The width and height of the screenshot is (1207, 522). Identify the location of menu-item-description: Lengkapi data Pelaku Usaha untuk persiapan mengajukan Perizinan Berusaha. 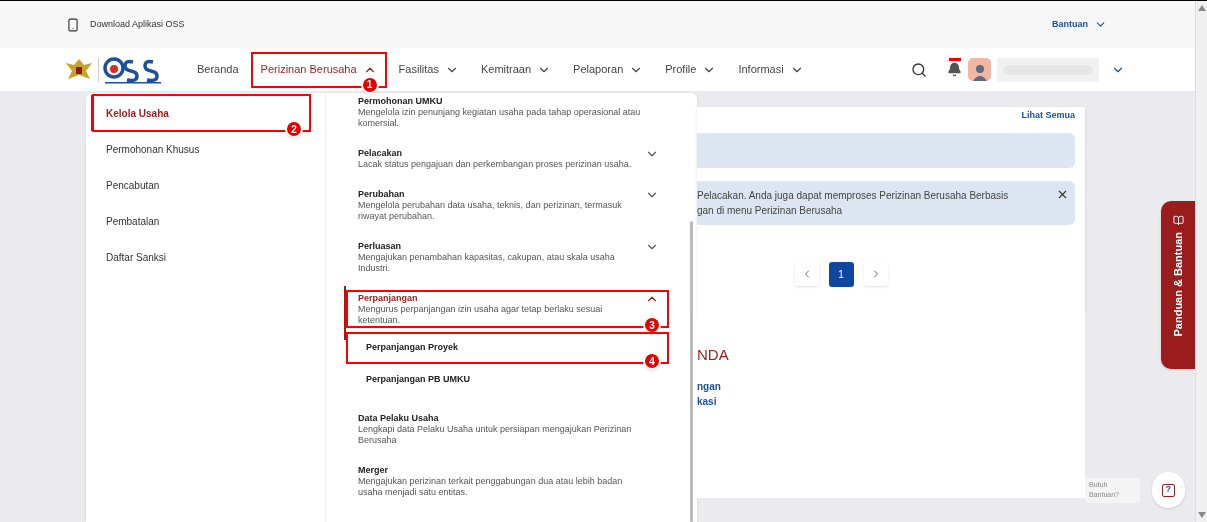
(495, 435).